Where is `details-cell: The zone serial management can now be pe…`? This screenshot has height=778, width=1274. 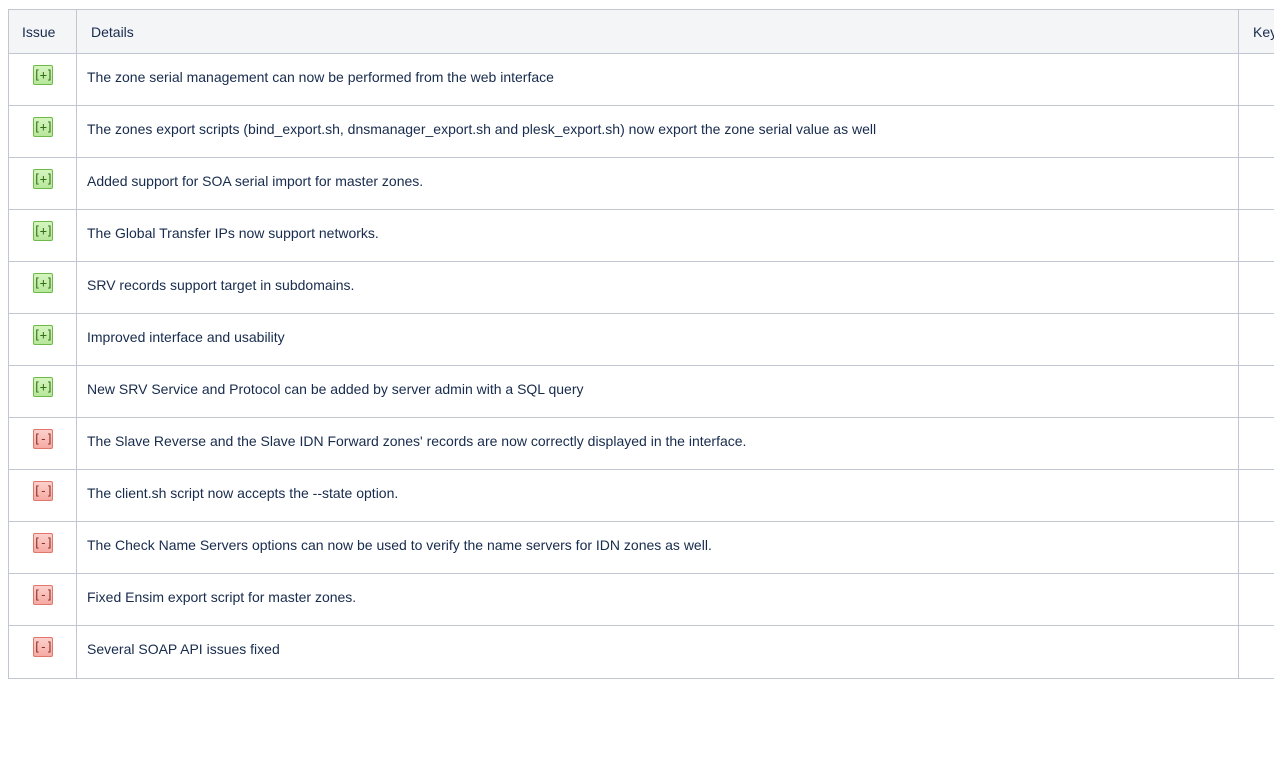 details-cell: The zone serial management can now be pe… is located at coordinates (657, 79).